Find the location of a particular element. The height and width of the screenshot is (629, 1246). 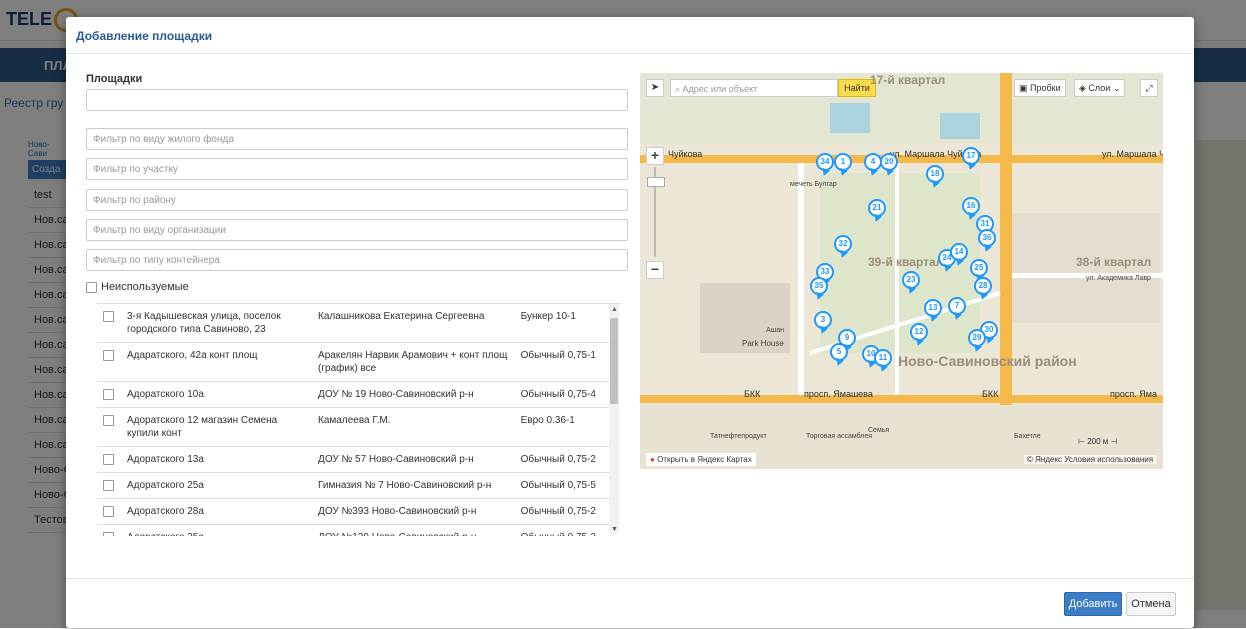

scroll-thumb is located at coordinates (614, 361).